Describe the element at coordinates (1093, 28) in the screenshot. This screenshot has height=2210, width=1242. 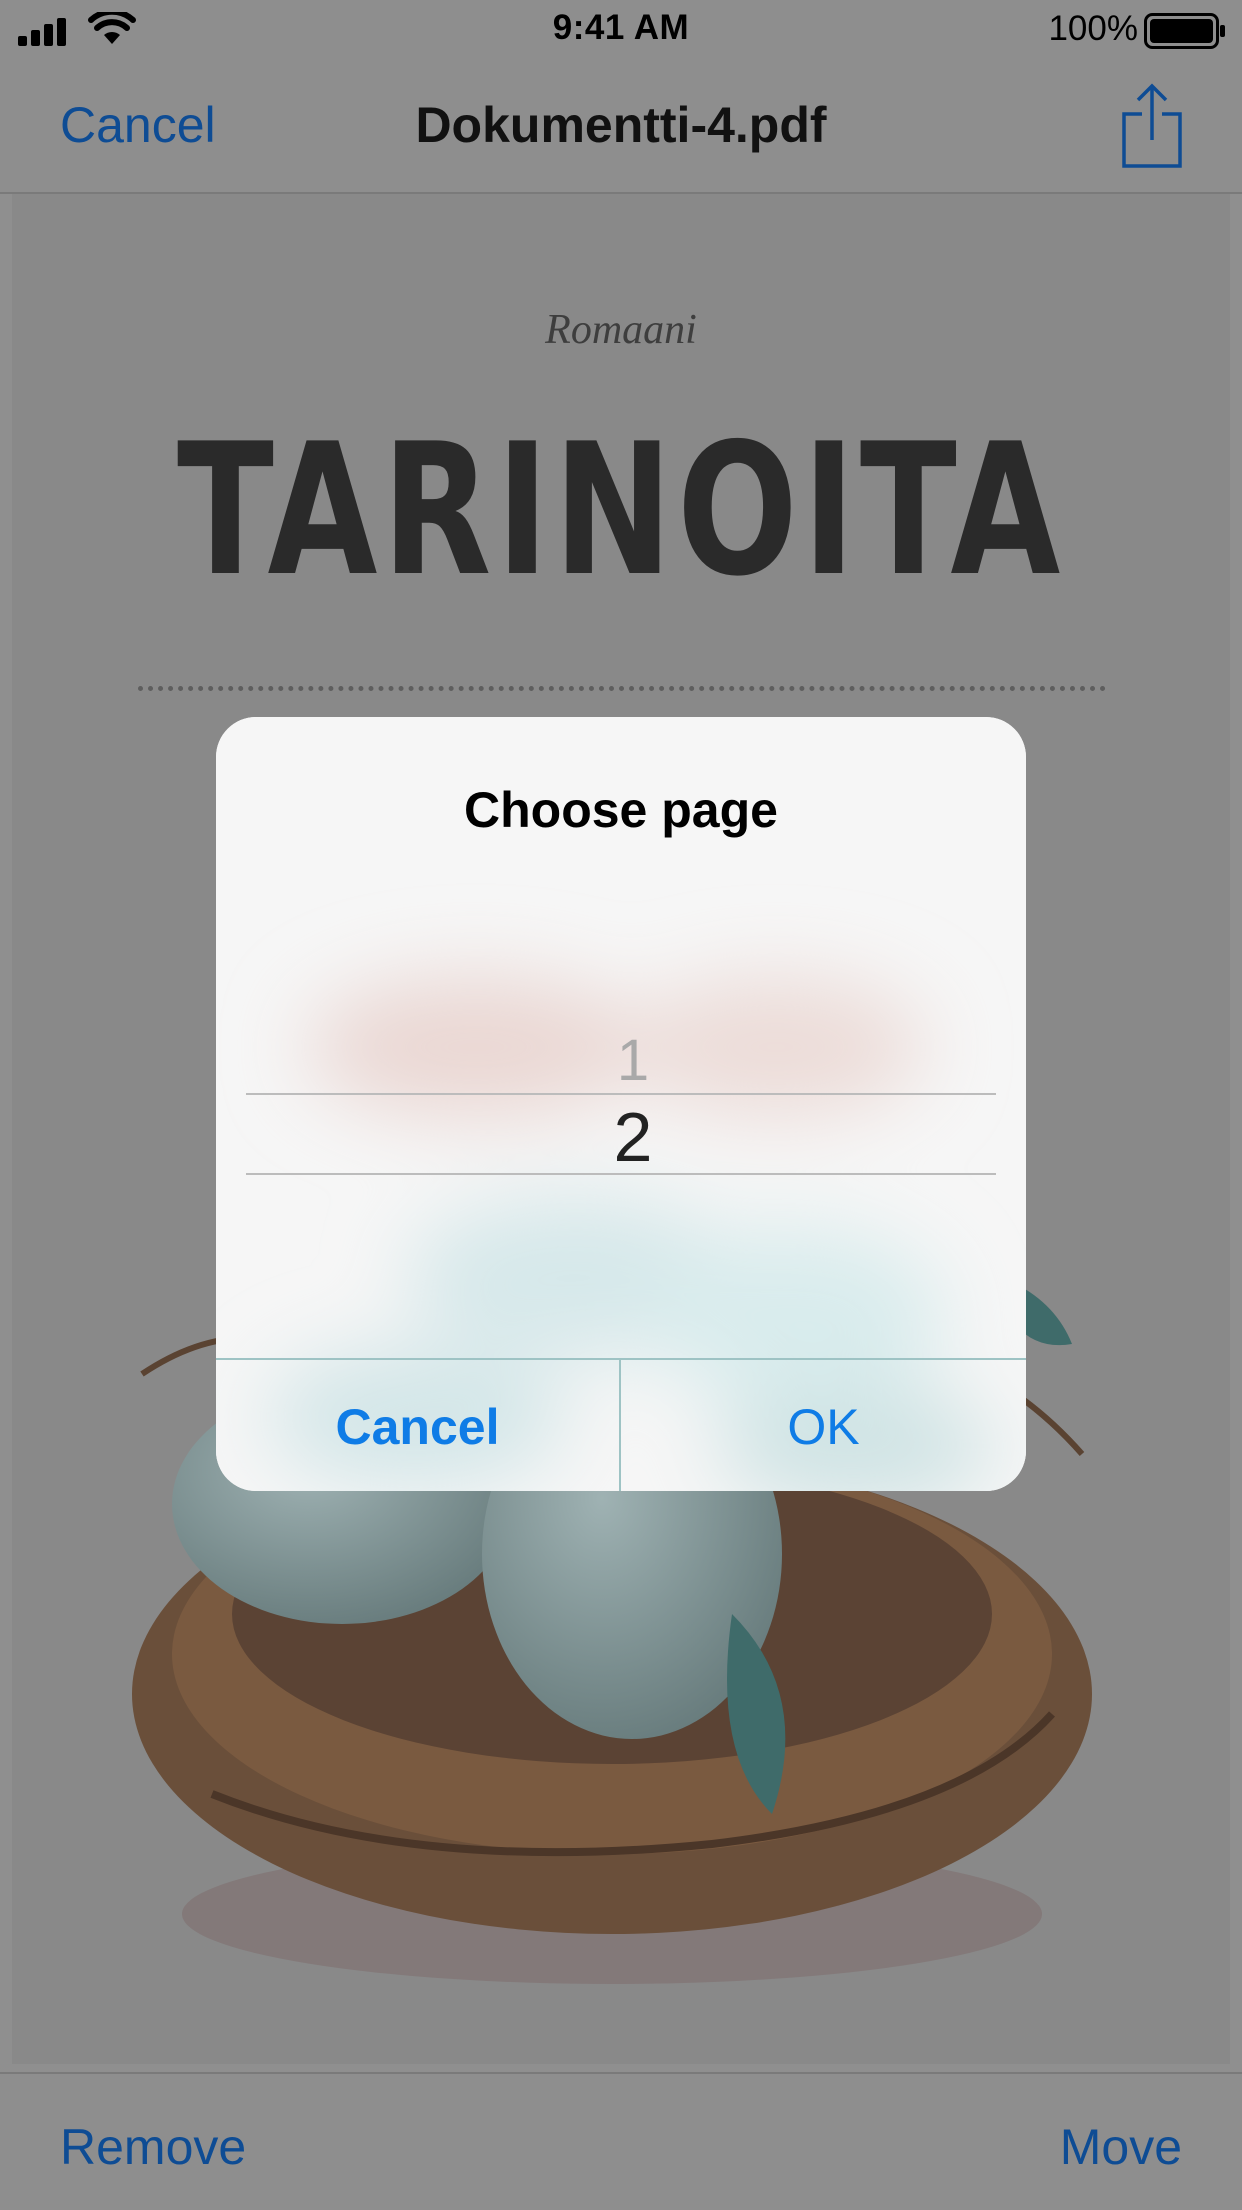
I see `battery-percent: 100%` at that location.